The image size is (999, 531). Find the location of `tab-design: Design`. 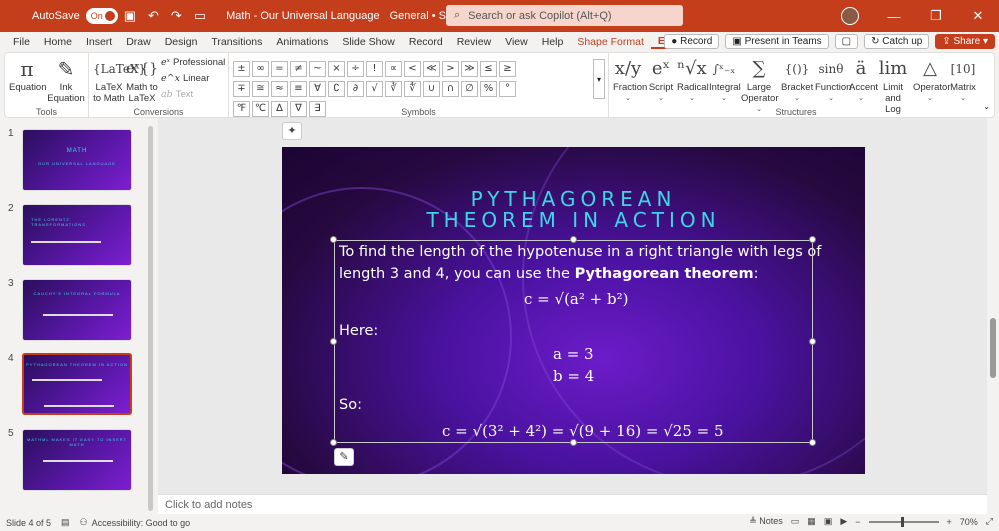

tab-design: Design is located at coordinates (181, 42).